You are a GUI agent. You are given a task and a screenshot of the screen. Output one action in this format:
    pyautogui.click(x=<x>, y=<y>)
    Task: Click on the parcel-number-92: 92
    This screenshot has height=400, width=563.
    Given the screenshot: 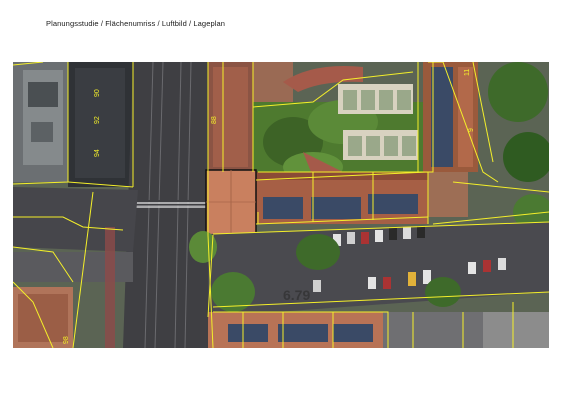 What is the action you would take?
    pyautogui.click(x=97, y=120)
    